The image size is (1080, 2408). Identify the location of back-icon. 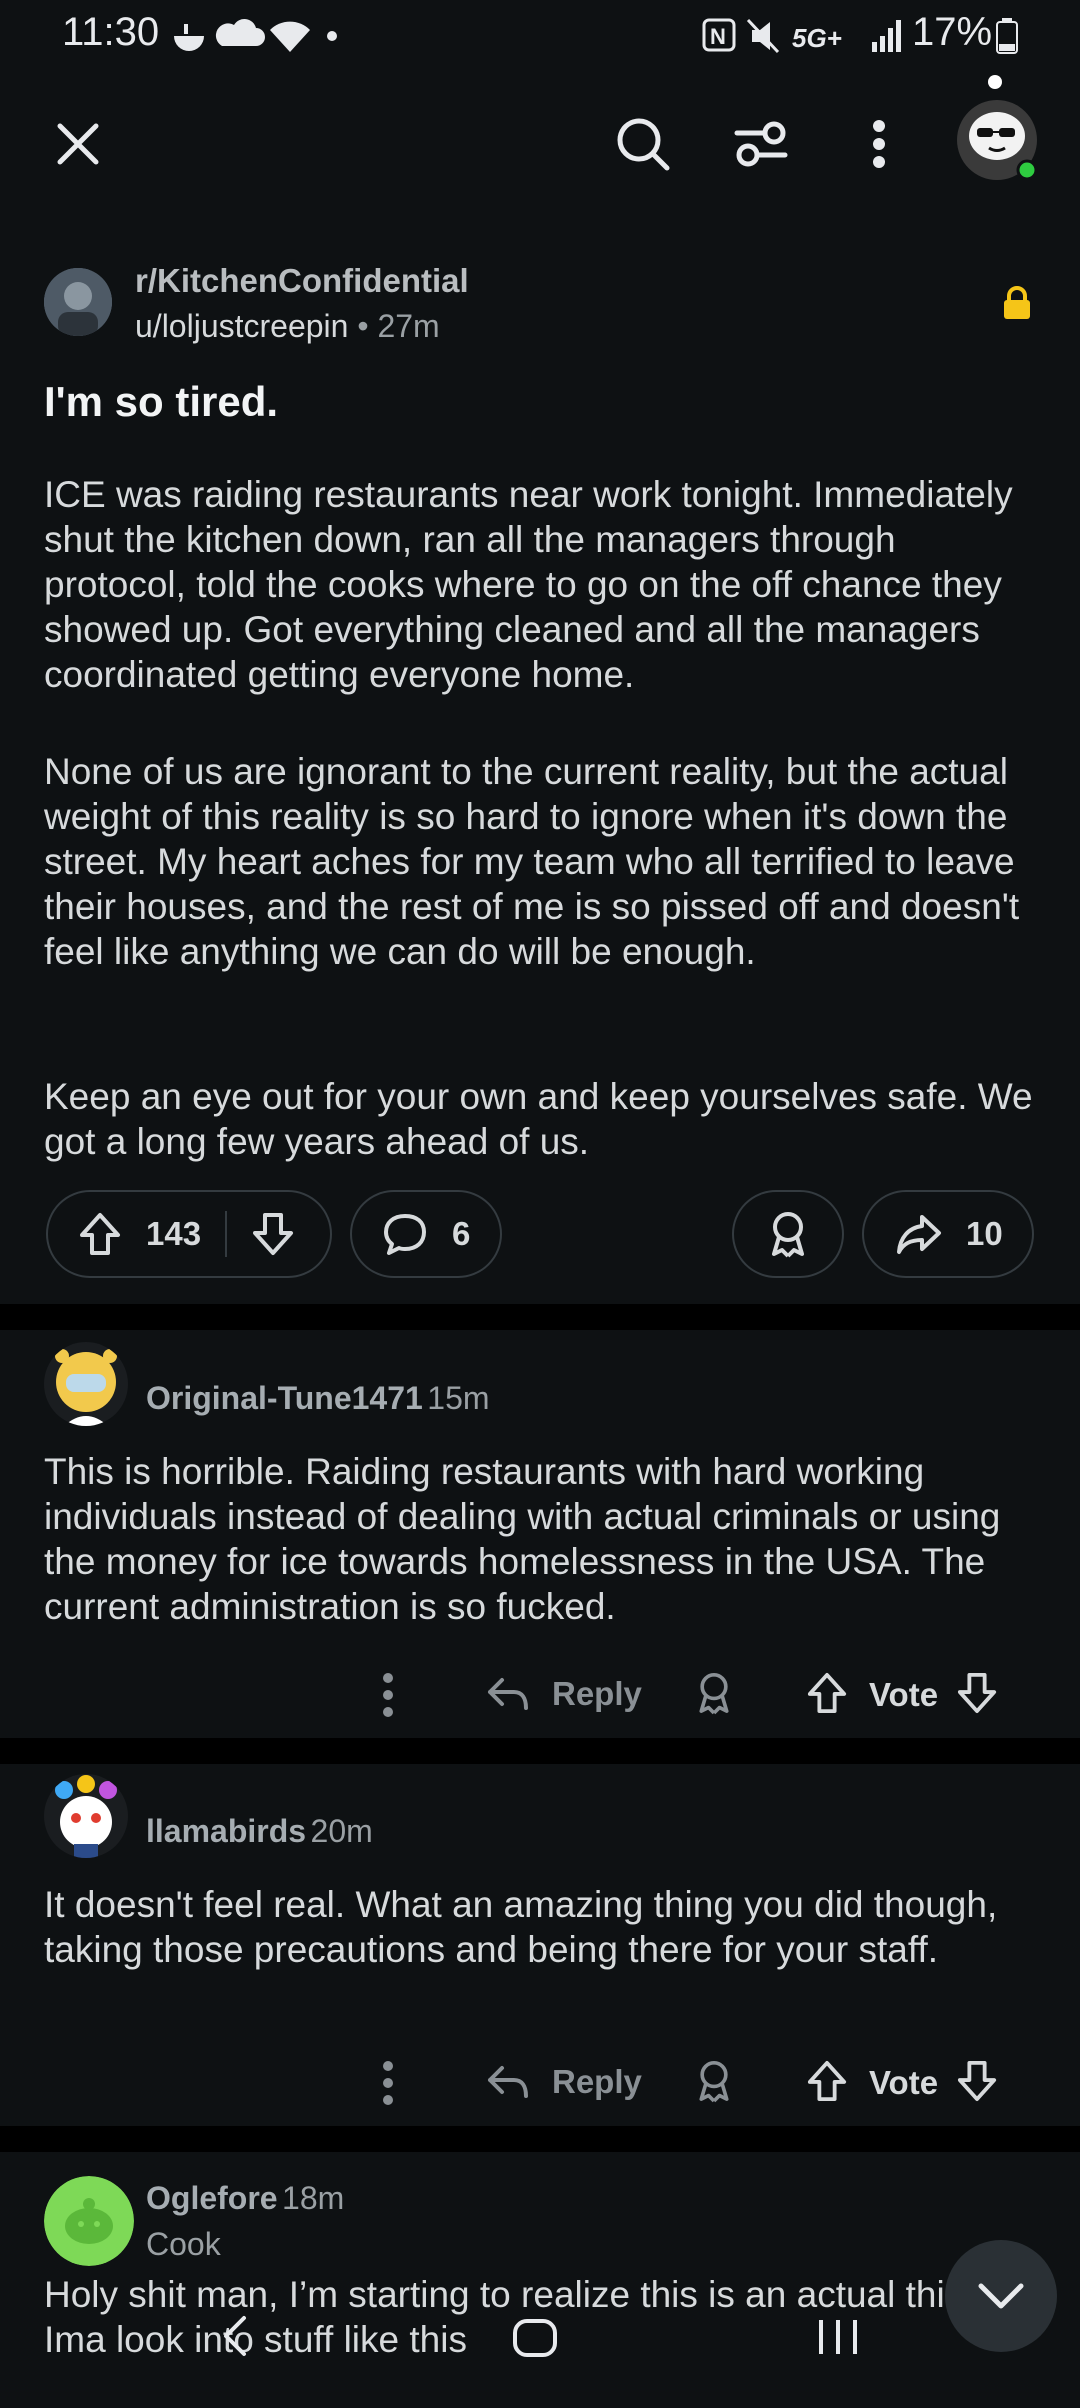
(235, 2336).